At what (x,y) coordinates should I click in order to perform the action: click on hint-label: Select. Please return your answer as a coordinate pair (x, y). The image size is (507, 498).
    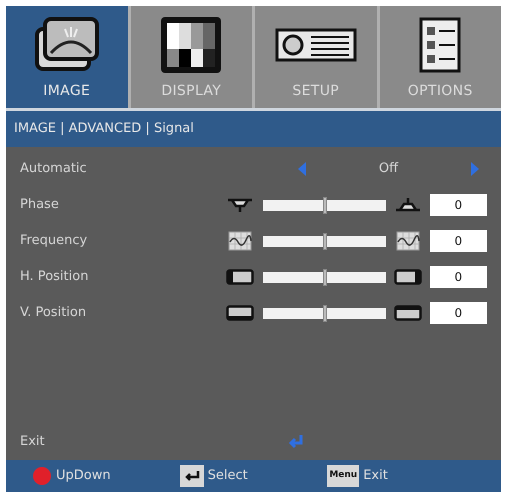
    Looking at the image, I should click on (228, 476).